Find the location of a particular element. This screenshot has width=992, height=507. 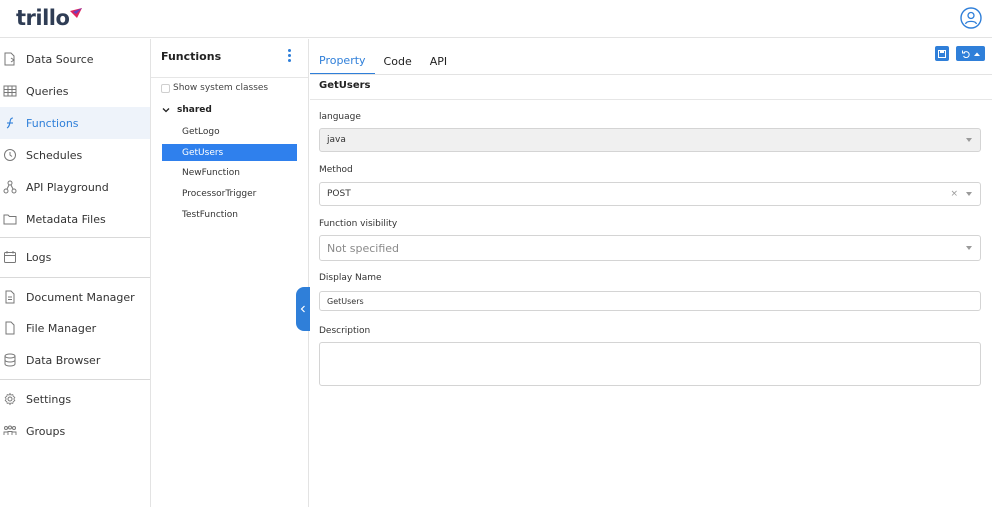

function-visibility-placeholder: Not specified is located at coordinates (363, 248).